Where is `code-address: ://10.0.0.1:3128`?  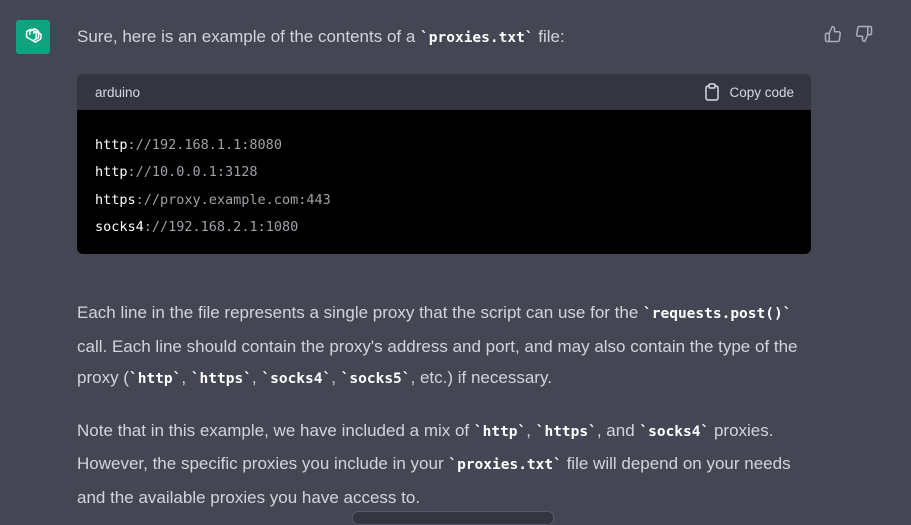
code-address: ://10.0.0.1:3128 is located at coordinates (192, 172).